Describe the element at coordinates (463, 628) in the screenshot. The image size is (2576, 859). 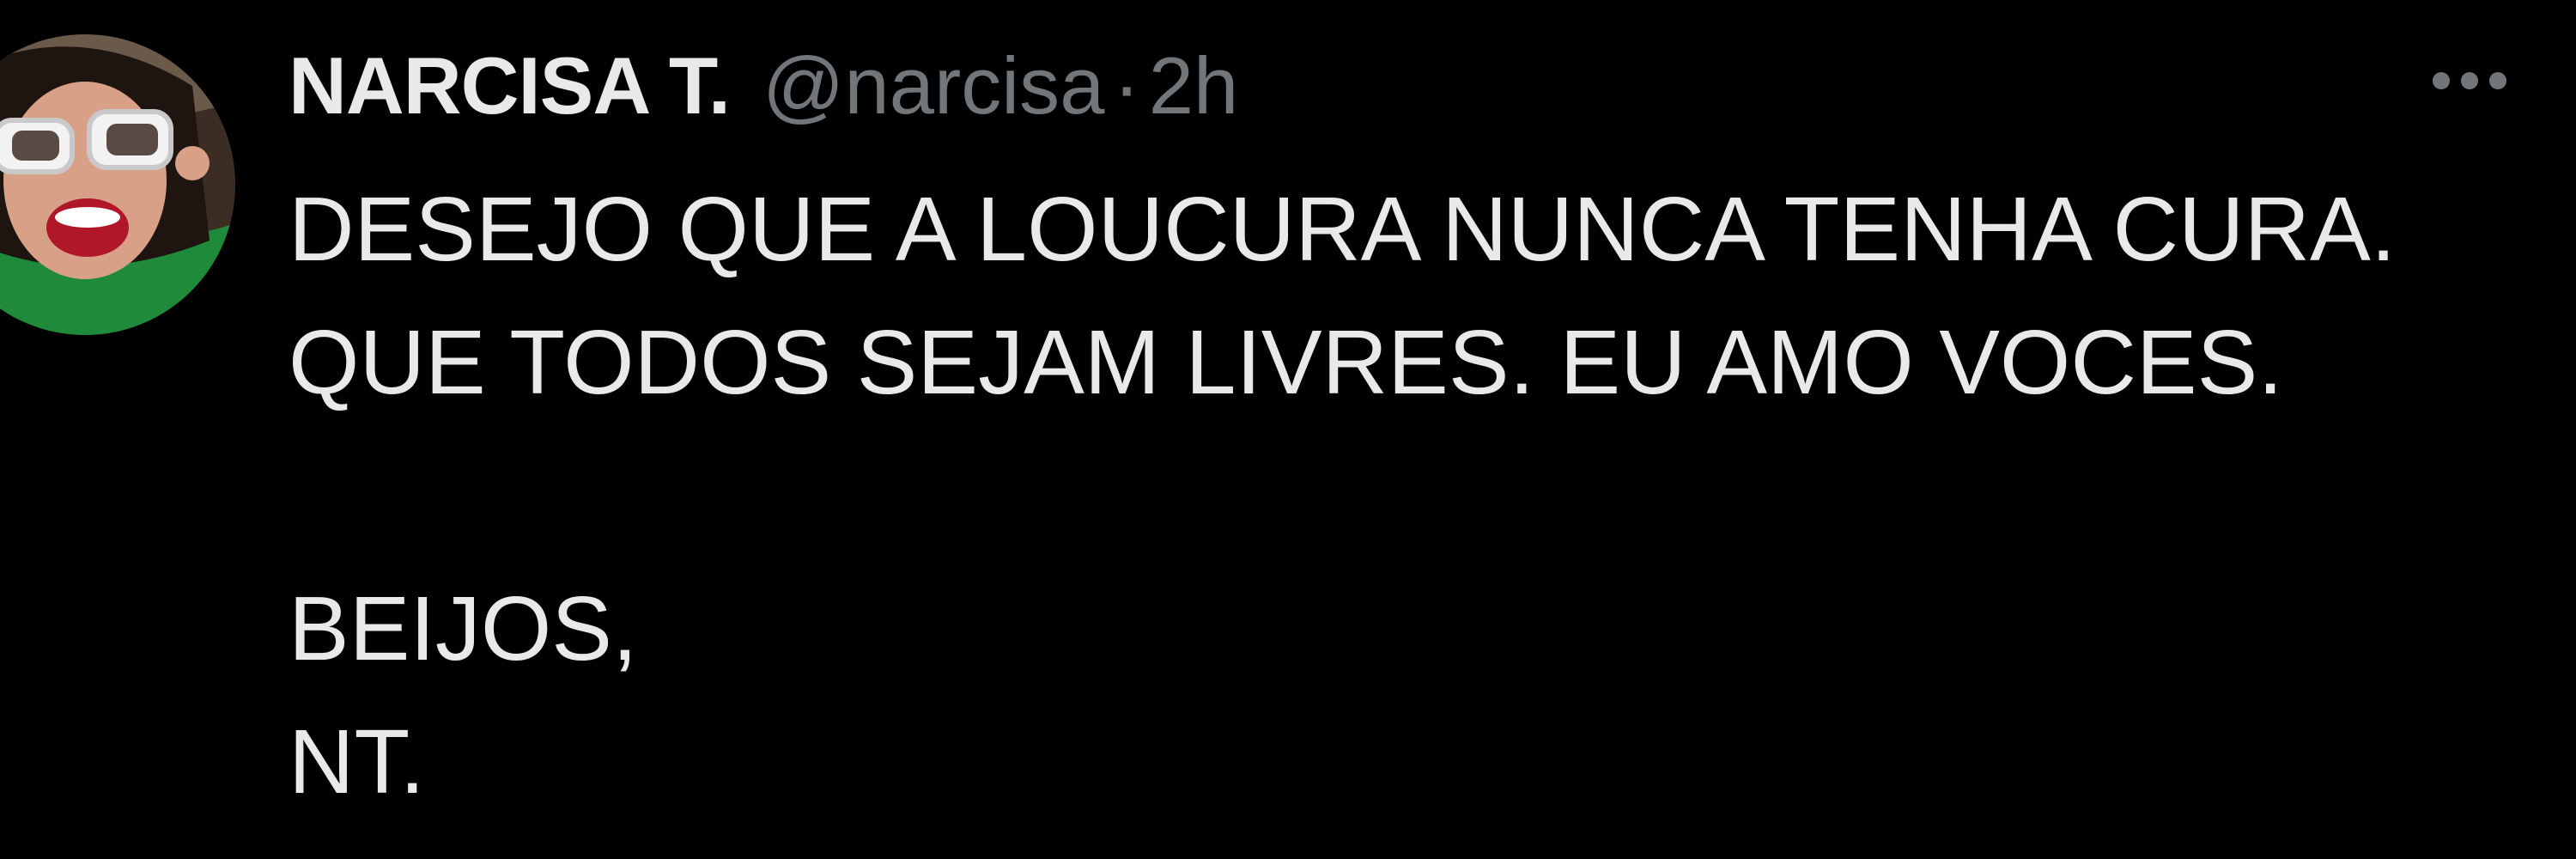
I see `tweet-text-line: BEIJOS,` at that location.